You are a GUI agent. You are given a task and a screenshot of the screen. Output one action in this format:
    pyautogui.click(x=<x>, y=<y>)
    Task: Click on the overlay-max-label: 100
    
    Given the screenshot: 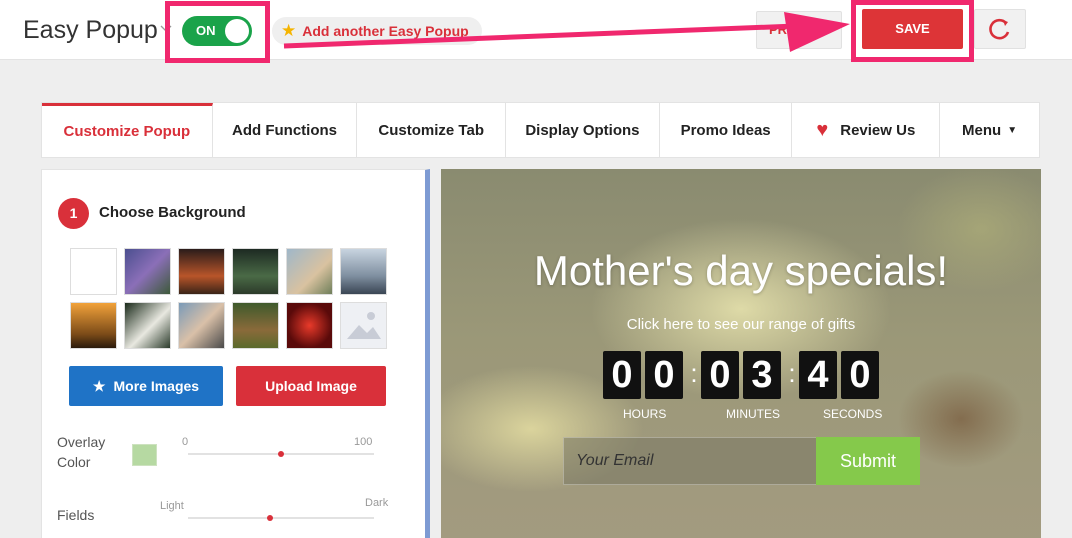 What is the action you would take?
    pyautogui.click(x=363, y=442)
    